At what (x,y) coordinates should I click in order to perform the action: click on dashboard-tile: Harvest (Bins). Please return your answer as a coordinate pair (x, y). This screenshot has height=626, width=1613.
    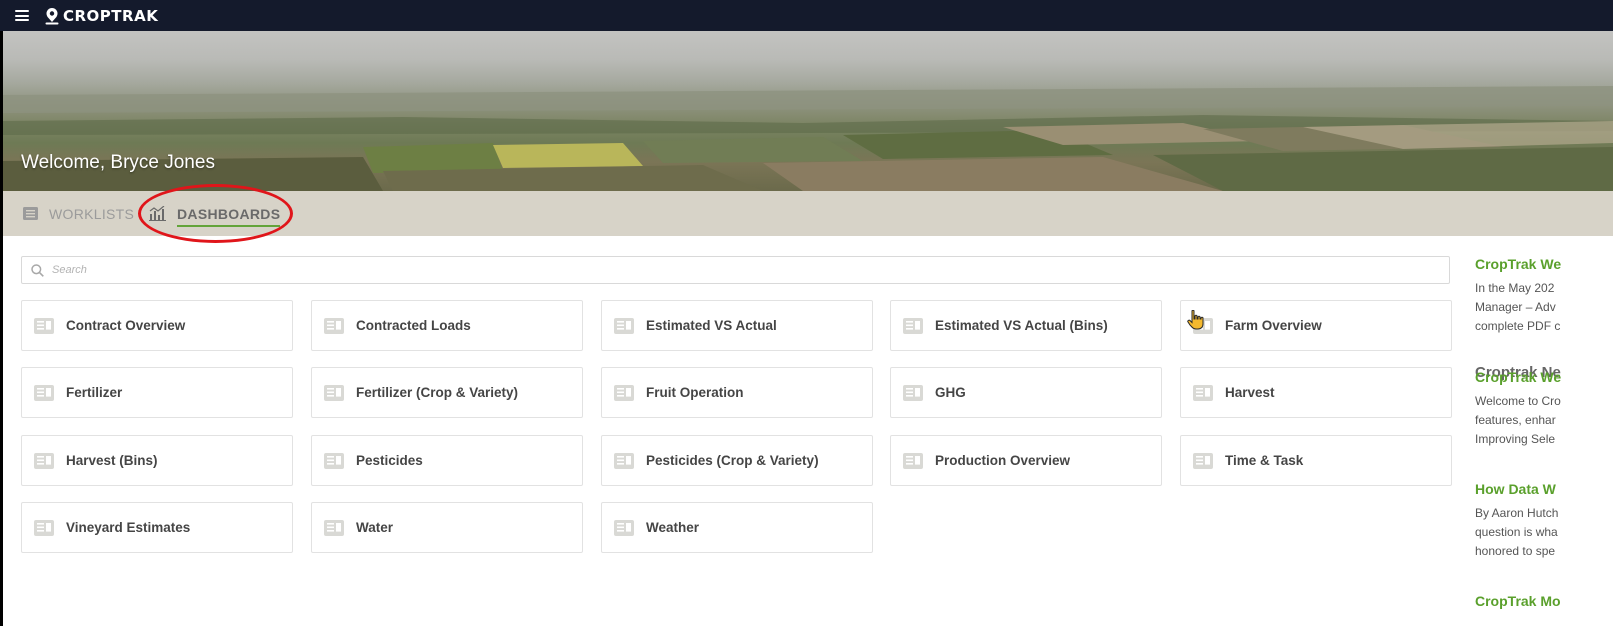
    Looking at the image, I should click on (157, 460).